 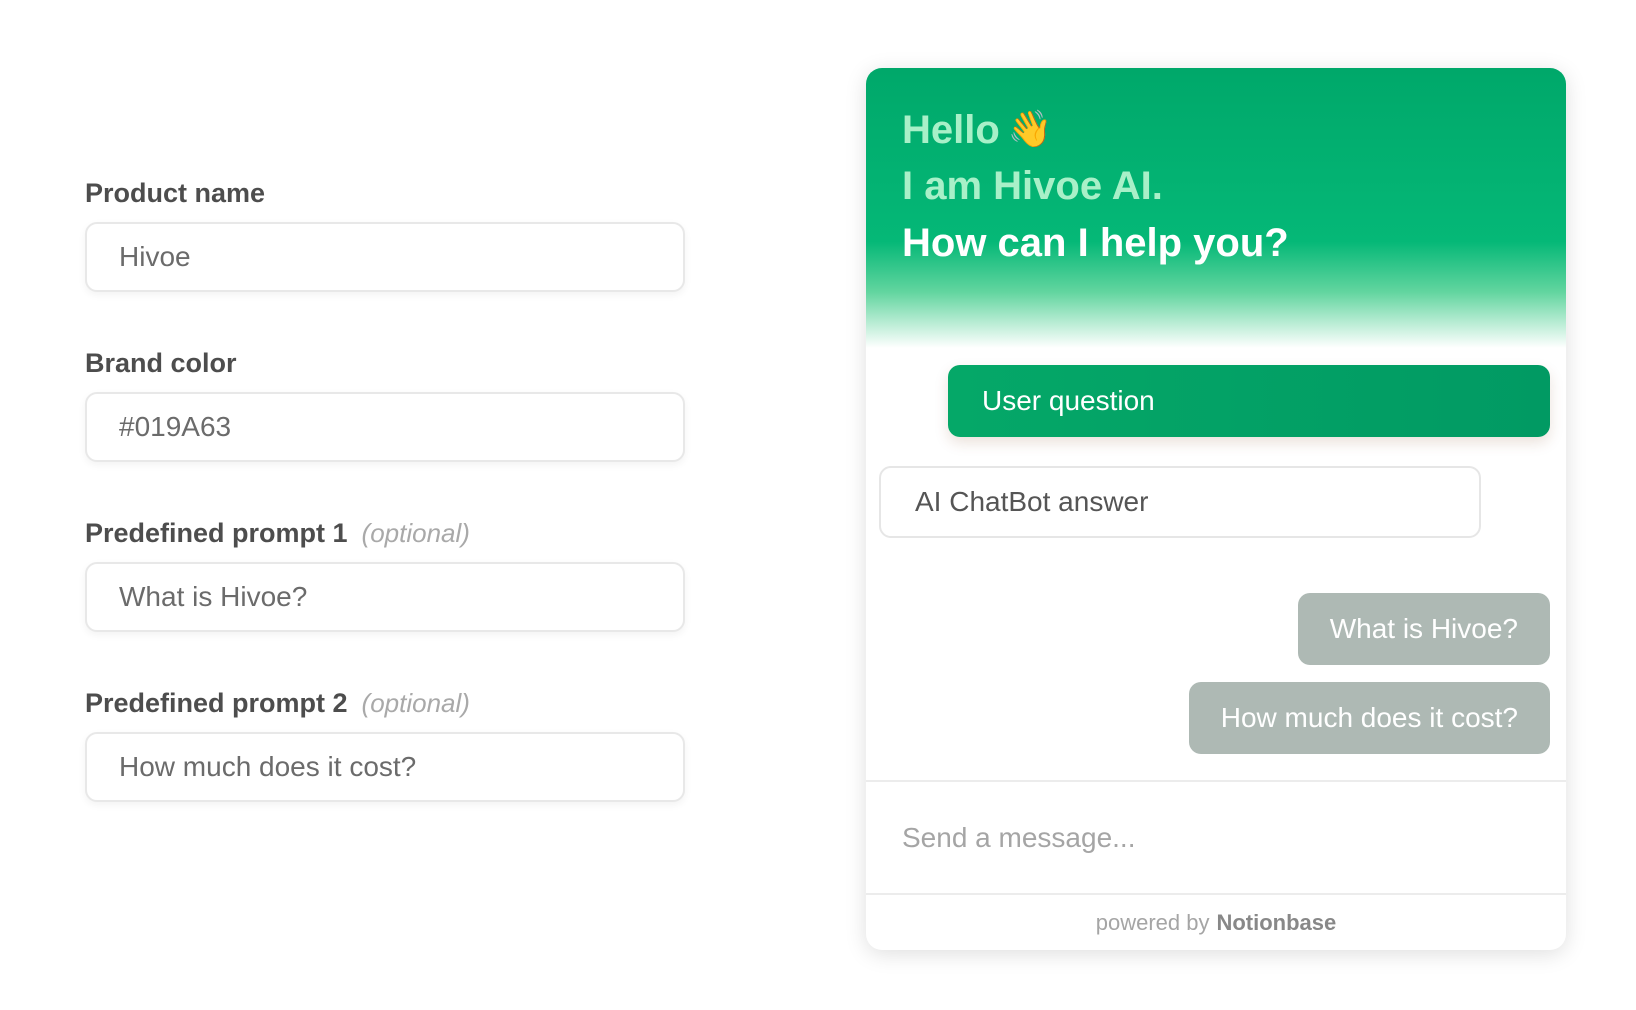 What do you see at coordinates (951, 130) in the screenshot?
I see `greeting-hello: Hello` at bounding box center [951, 130].